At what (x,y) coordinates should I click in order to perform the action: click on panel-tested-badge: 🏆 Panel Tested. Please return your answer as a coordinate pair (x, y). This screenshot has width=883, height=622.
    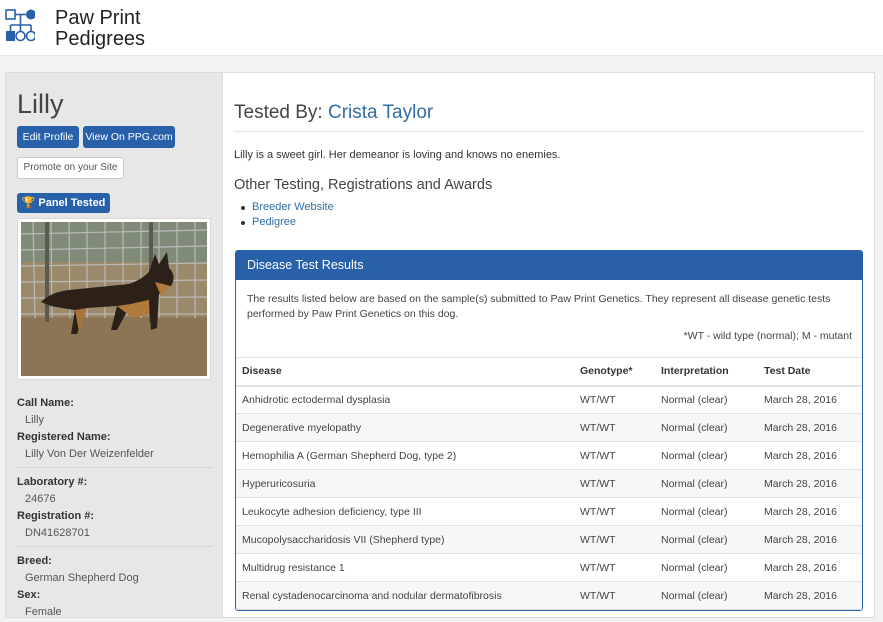
    Looking at the image, I should click on (63, 203).